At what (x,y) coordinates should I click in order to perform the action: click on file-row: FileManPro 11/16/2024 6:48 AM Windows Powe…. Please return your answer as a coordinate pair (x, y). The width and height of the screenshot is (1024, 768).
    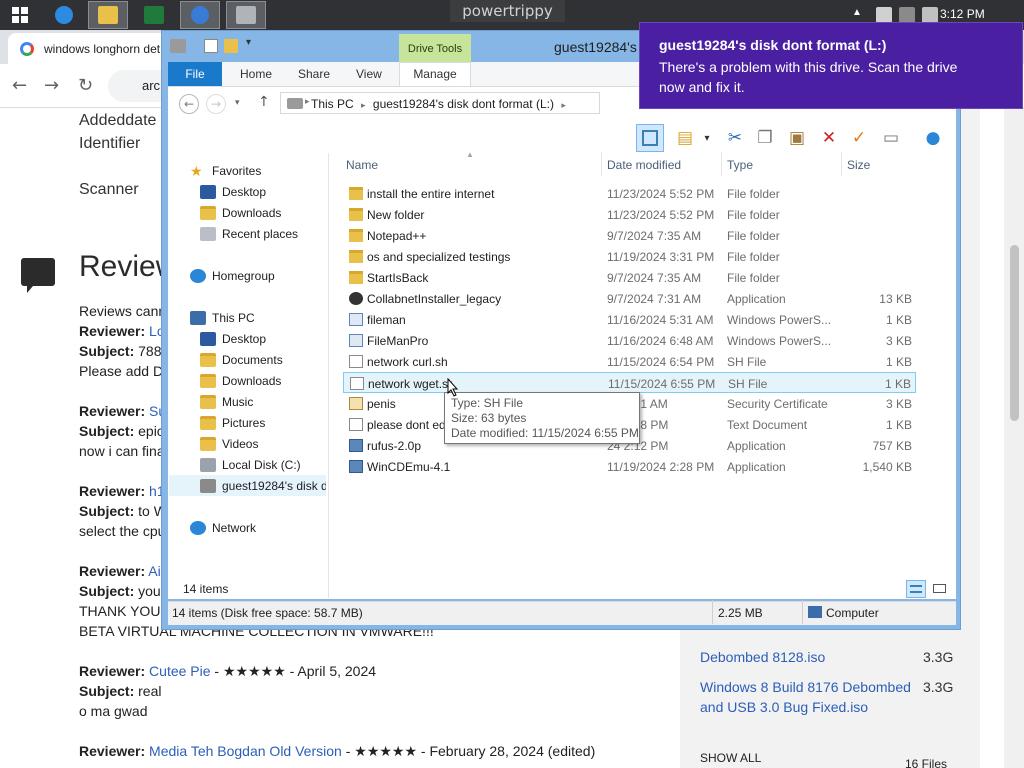
    Looking at the image, I should click on (629, 340).